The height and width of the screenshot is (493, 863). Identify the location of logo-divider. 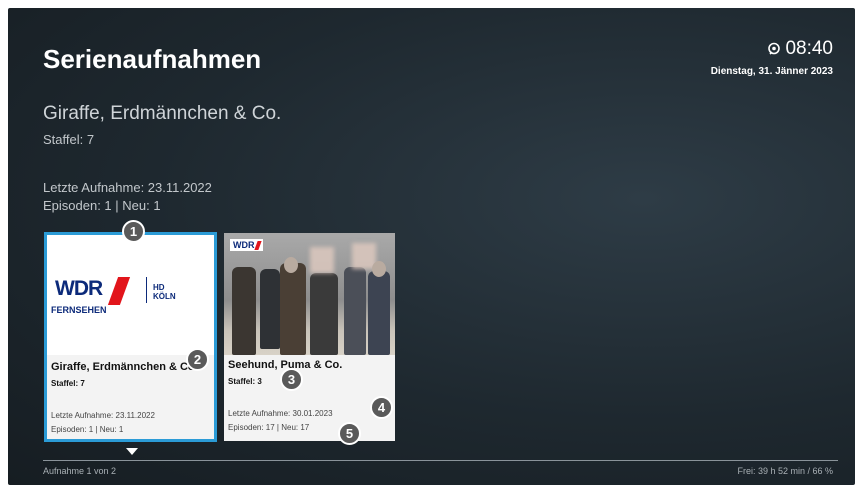
(146, 290).